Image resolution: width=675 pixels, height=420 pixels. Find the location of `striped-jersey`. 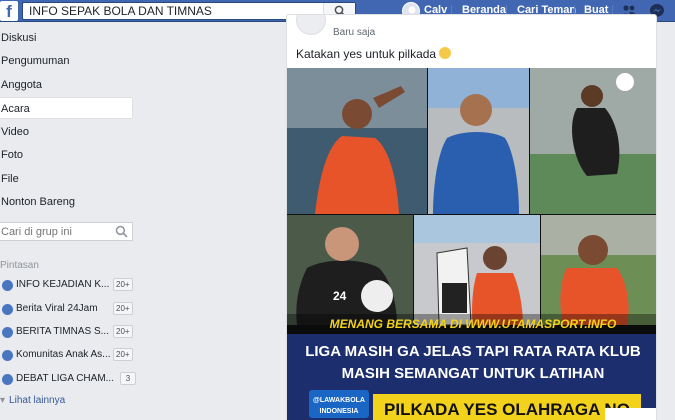

striped-jersey is located at coordinates (454, 298).